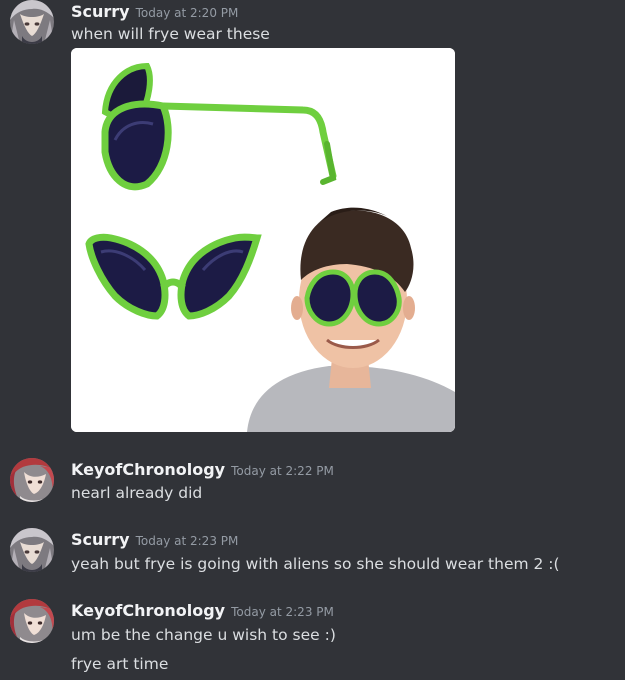  I want to click on message-header: KeyofChronology Today at 2:23 PM, so click(202, 611).